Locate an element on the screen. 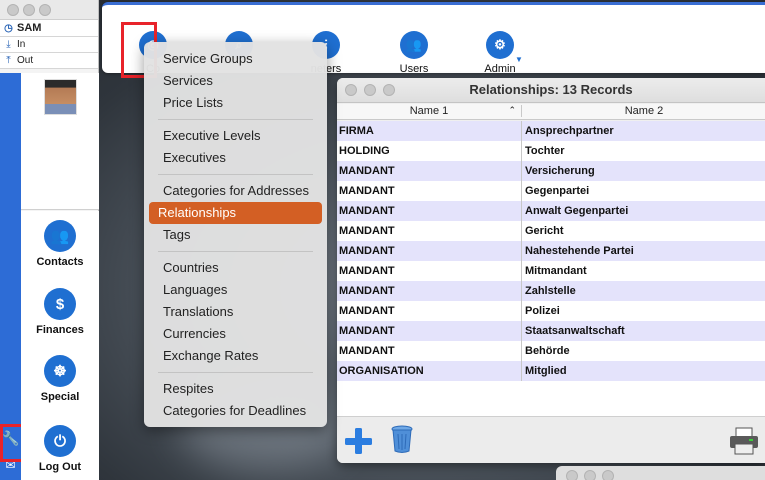  chevron-down-icon: ▼ is located at coordinates (519, 59).